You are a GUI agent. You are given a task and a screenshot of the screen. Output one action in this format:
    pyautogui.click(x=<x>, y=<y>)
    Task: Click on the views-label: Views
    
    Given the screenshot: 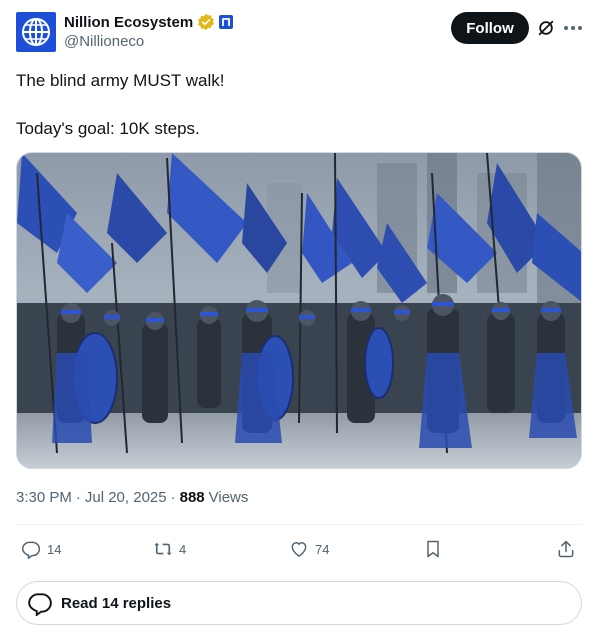 What is the action you would take?
    pyautogui.click(x=228, y=497)
    